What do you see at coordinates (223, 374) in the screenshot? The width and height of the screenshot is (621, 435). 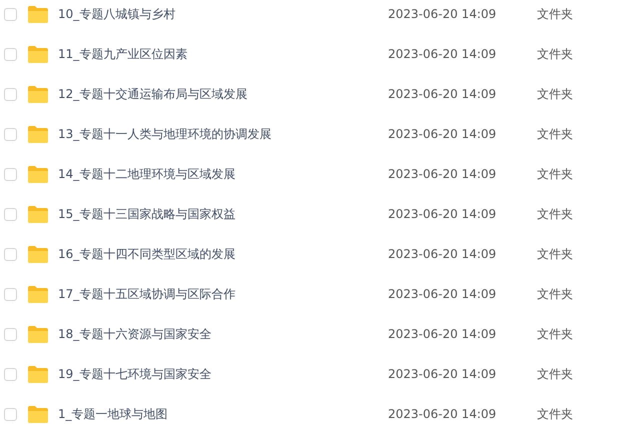 I see `folder-name: 19_专题十七环境与国家安全` at bounding box center [223, 374].